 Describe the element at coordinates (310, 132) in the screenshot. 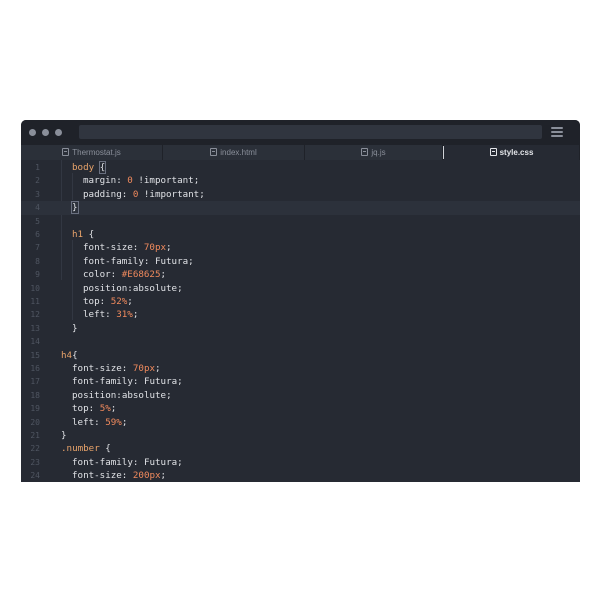

I see `address-bar` at that location.